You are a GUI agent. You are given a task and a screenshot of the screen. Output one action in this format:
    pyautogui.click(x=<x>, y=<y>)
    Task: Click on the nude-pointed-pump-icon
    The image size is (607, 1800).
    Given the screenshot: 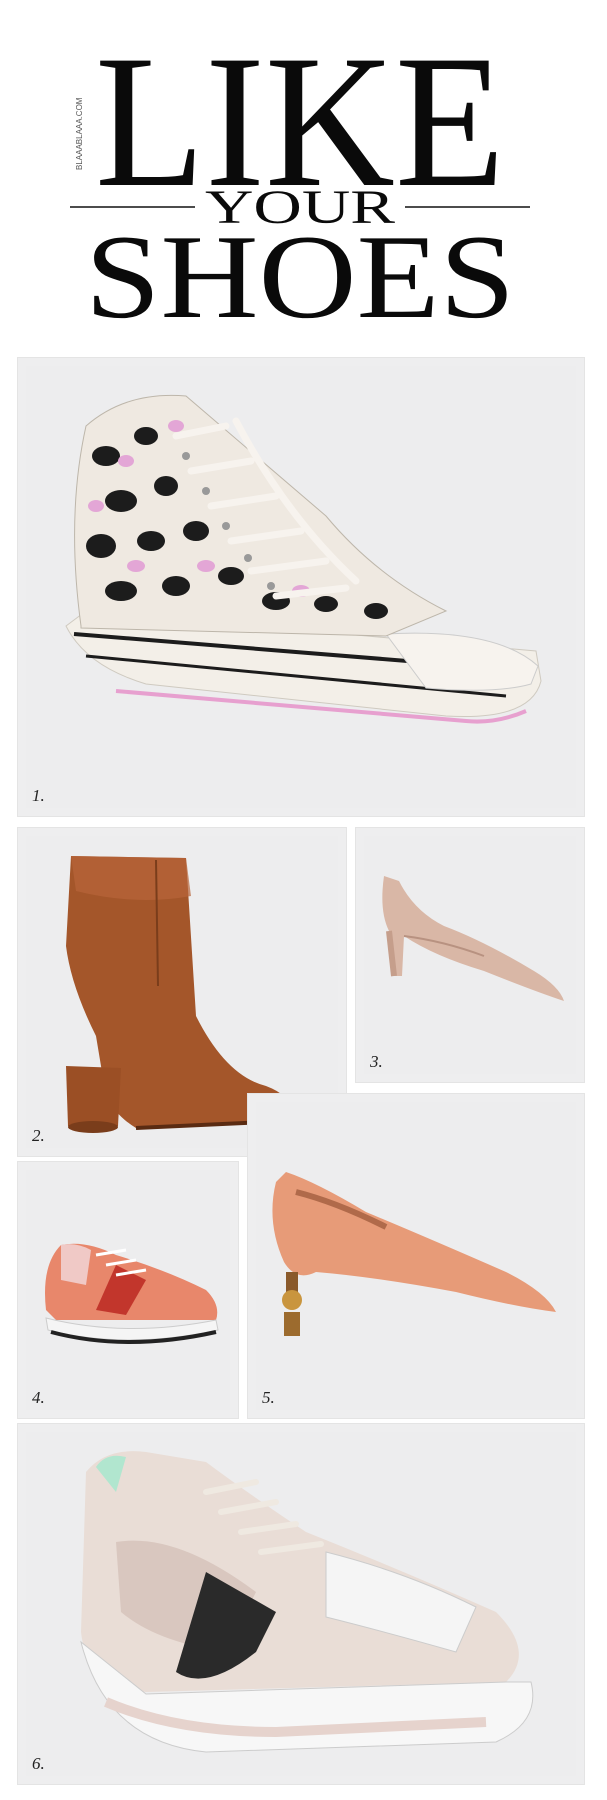 What is the action you would take?
    pyautogui.click(x=473, y=938)
    